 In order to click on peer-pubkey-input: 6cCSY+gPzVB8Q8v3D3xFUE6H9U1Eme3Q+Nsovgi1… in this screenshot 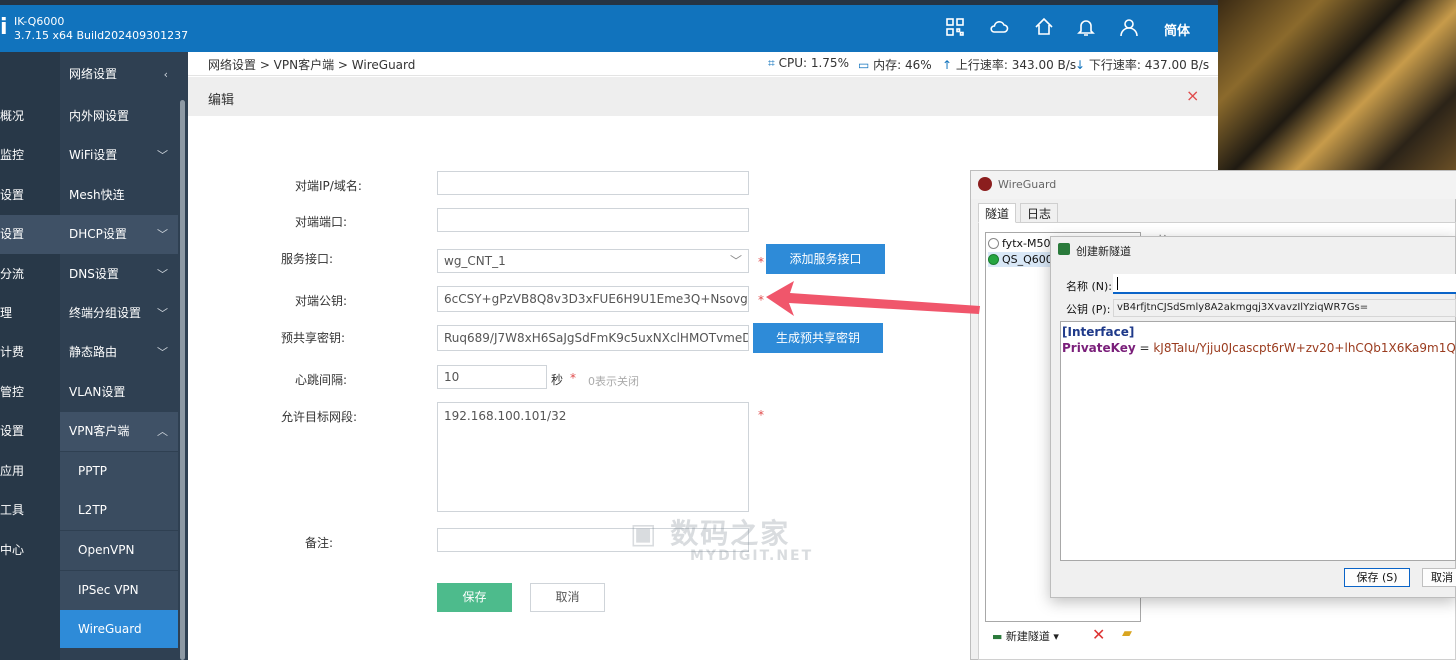, I will do `click(593, 299)`.